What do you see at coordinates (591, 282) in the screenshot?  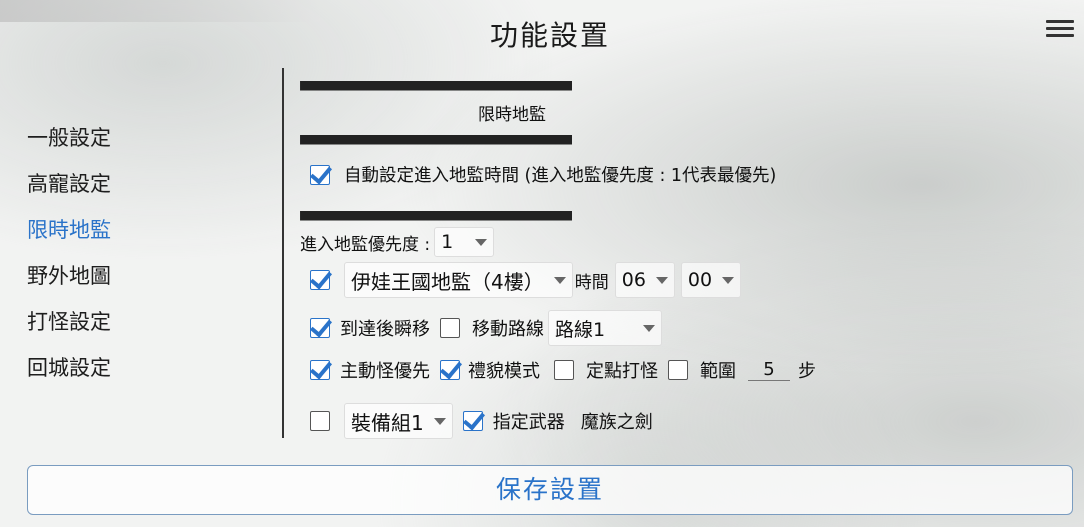 I see `time-label: 時間` at bounding box center [591, 282].